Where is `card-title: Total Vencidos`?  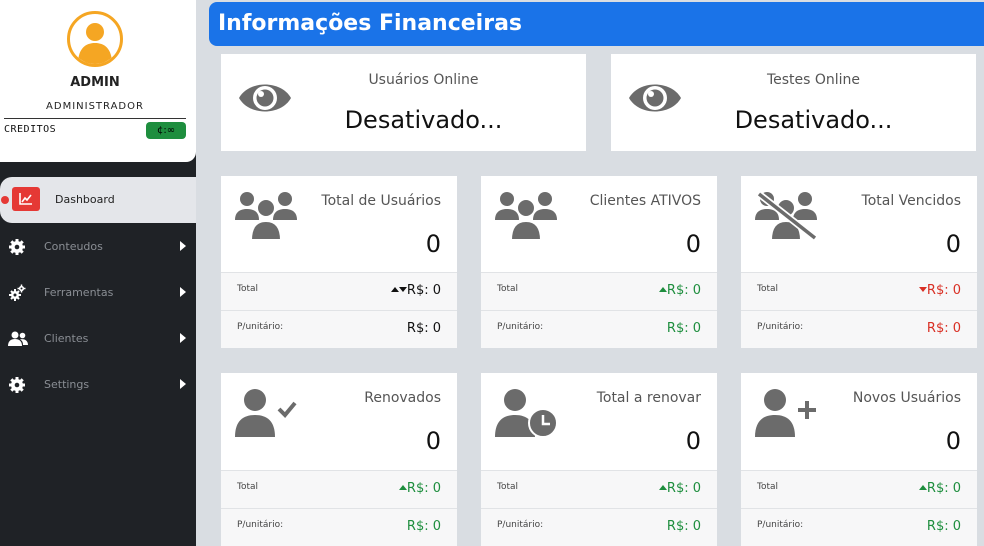
card-title: Total Vencidos is located at coordinates (911, 201).